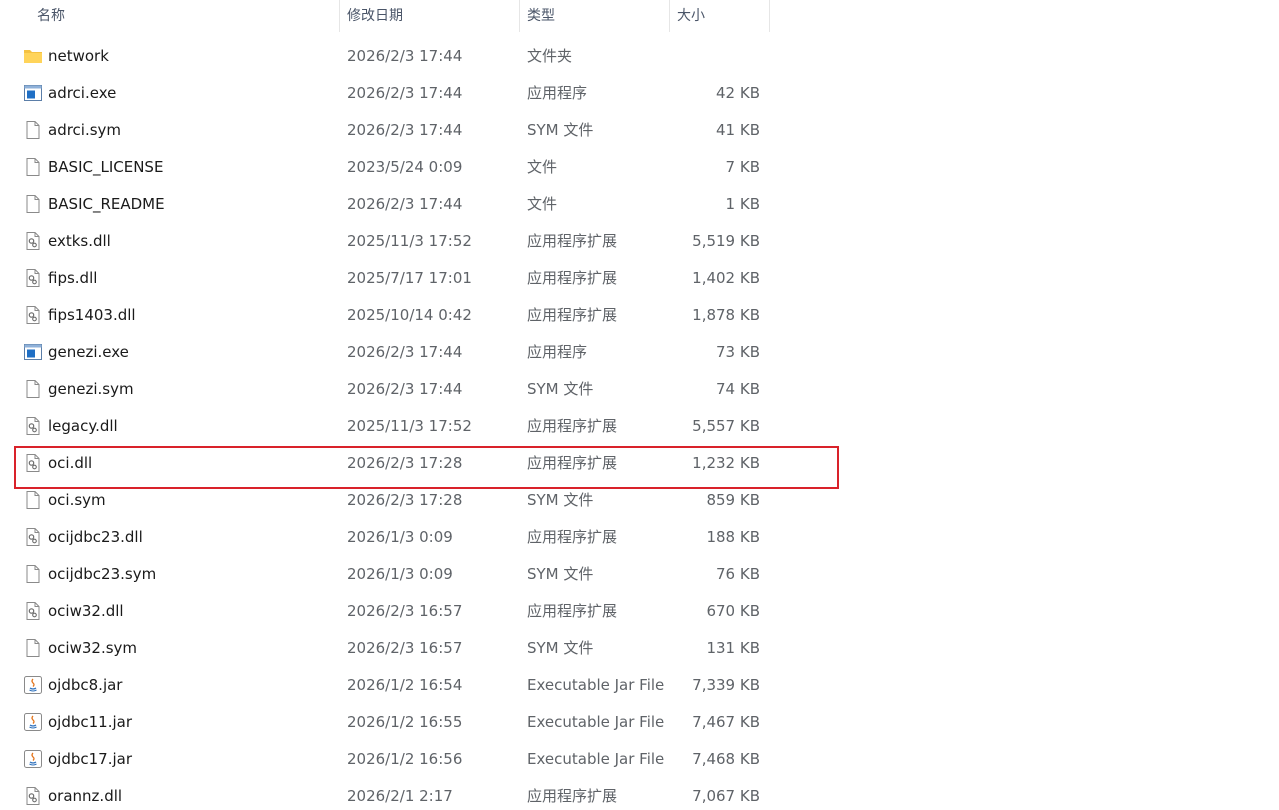 The image size is (1279, 810). Describe the element at coordinates (733, 611) in the screenshot. I see `file-size: 670 KB` at that location.